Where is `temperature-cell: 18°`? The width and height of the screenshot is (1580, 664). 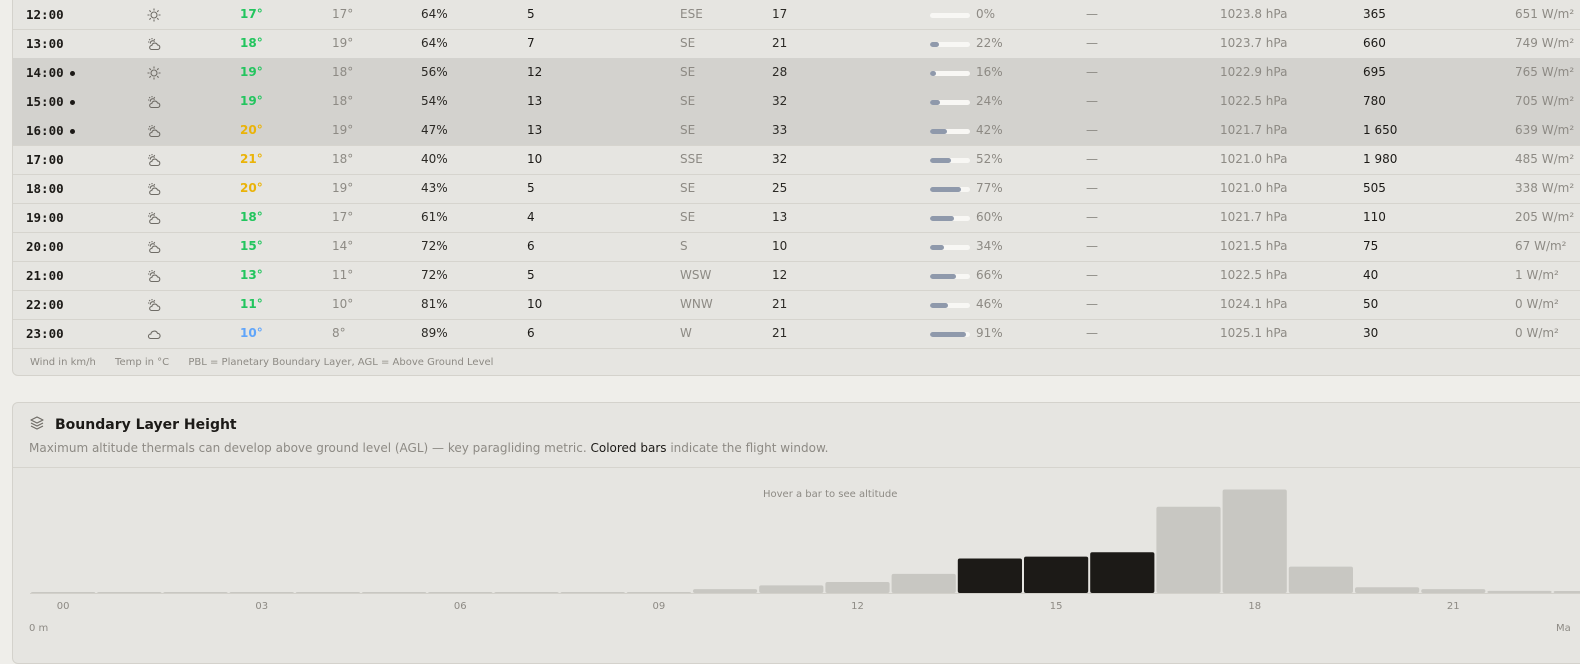 temperature-cell: 18° is located at coordinates (251, 43).